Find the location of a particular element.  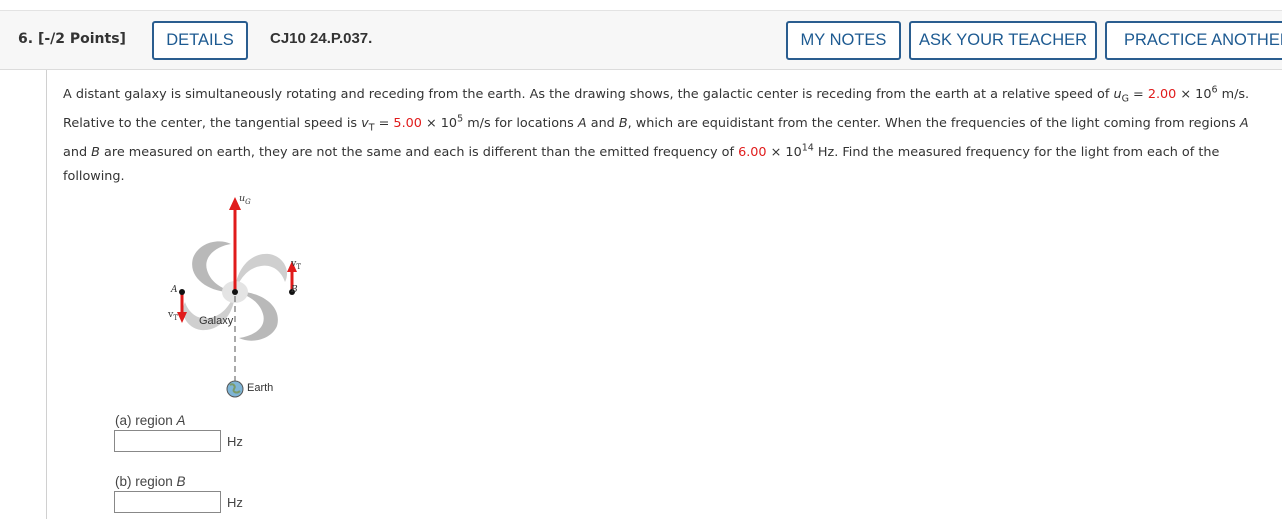

question-number-text: 6. is located at coordinates (26, 39).